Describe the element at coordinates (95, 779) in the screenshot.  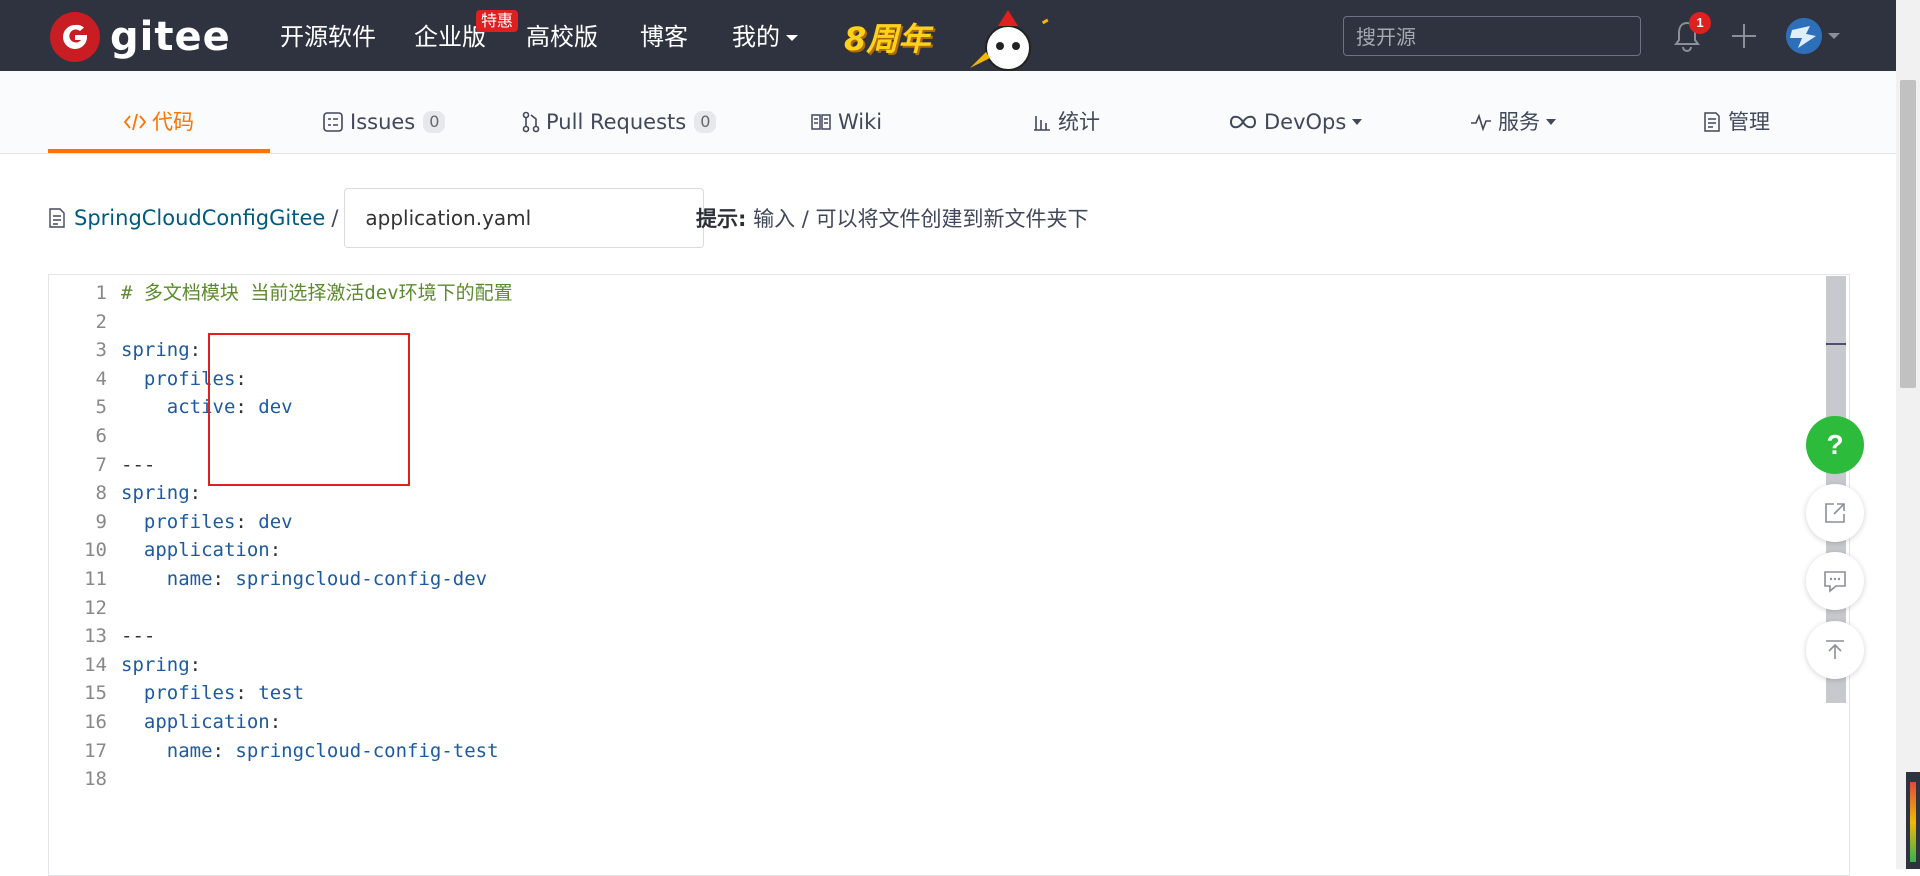
I see `line-number: 18` at that location.